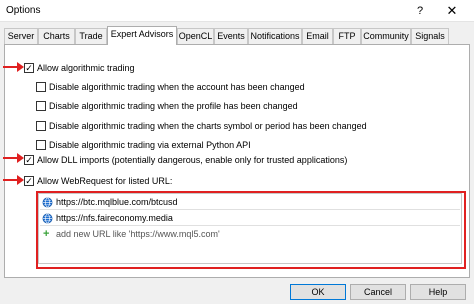 The image size is (474, 304). I want to click on disable-on-profile-change-checkbox, so click(41, 106).